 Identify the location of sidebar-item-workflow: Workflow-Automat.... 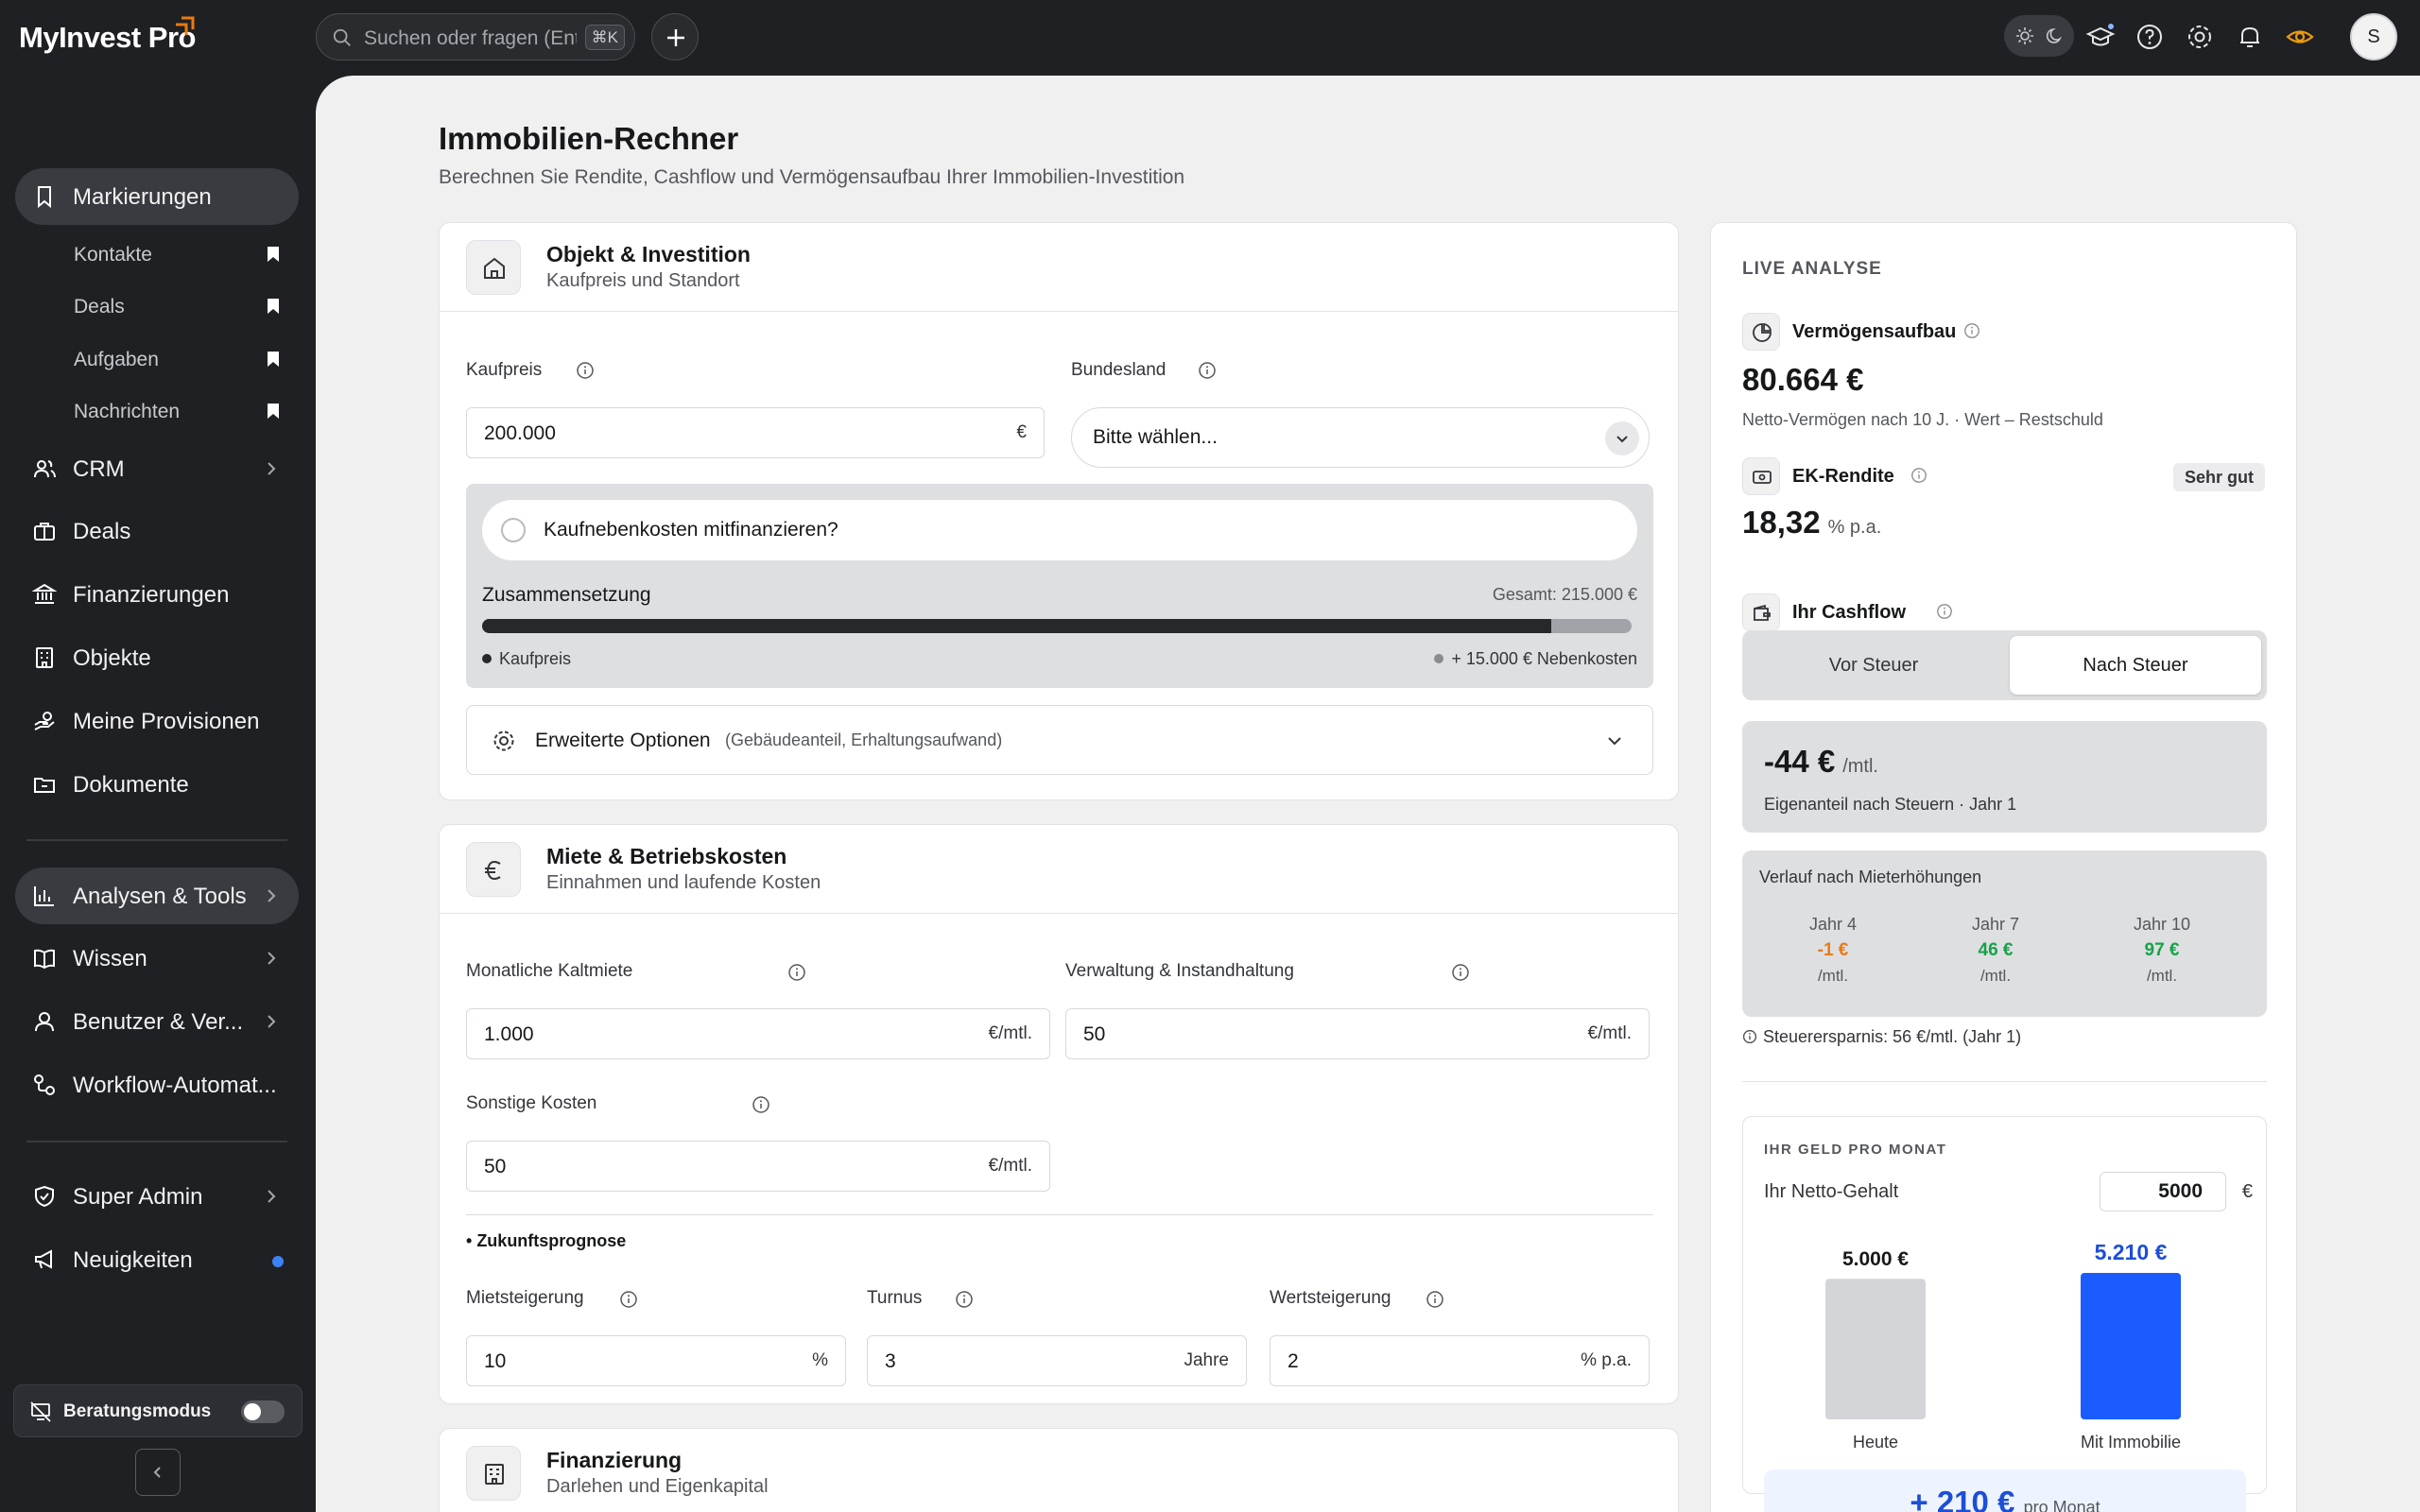
(157, 1085).